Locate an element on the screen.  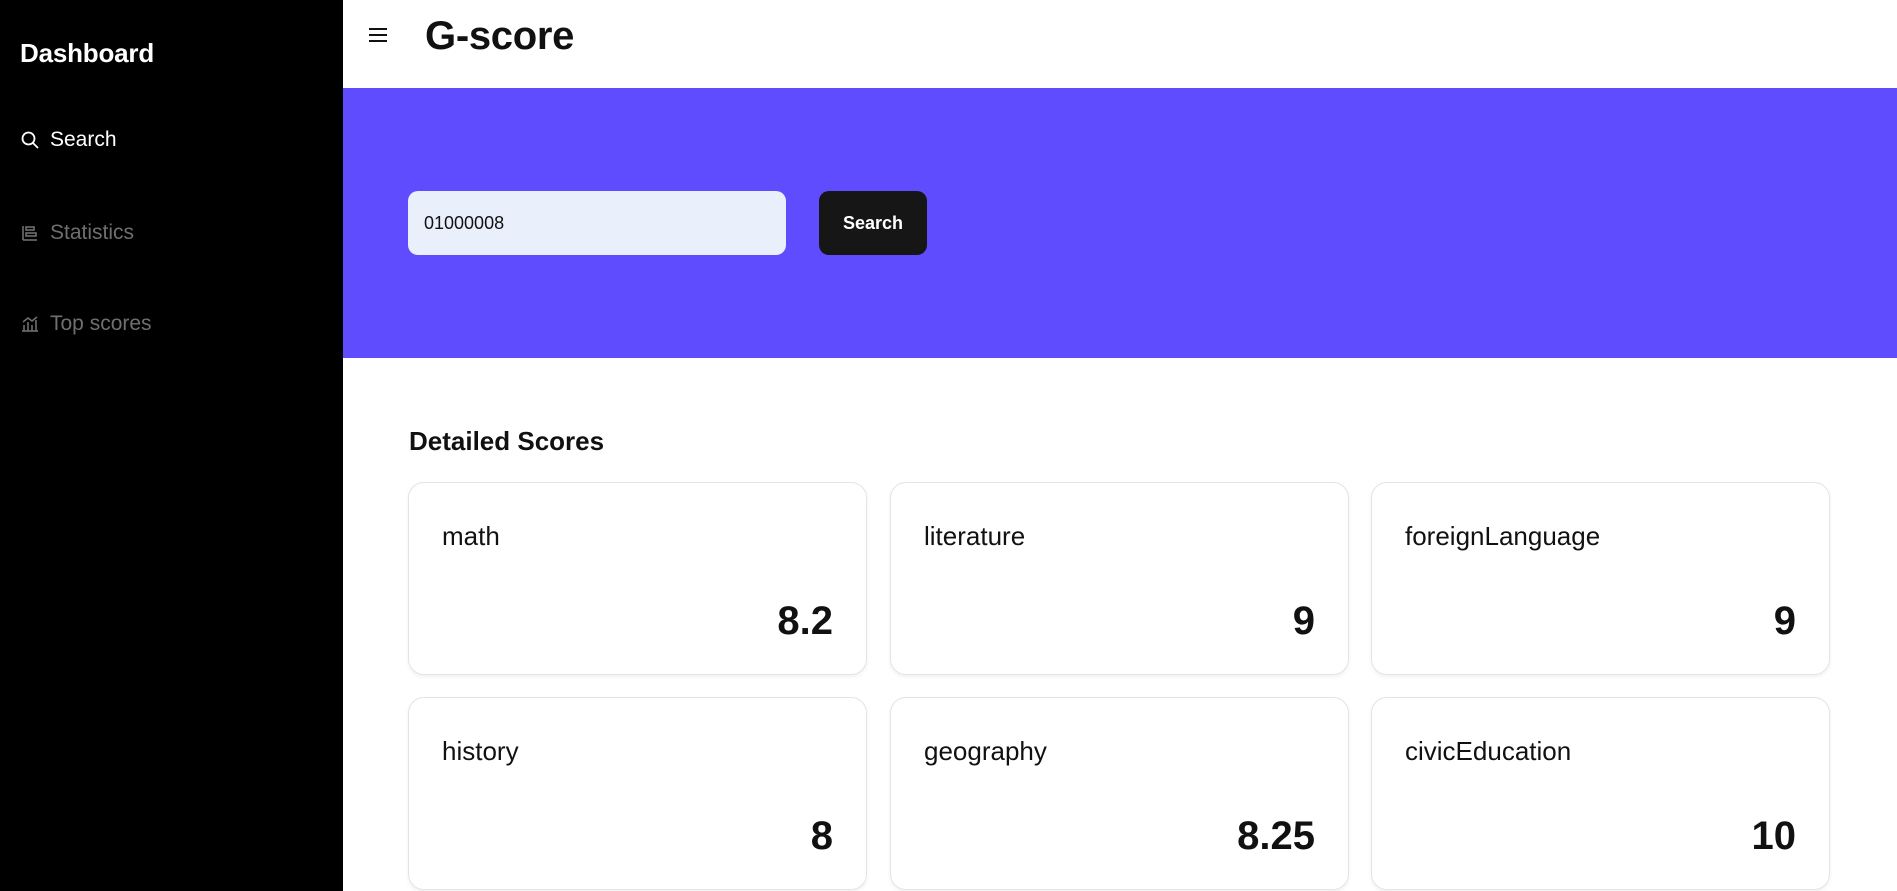
sidebar-item-label: Search is located at coordinates (83, 139).